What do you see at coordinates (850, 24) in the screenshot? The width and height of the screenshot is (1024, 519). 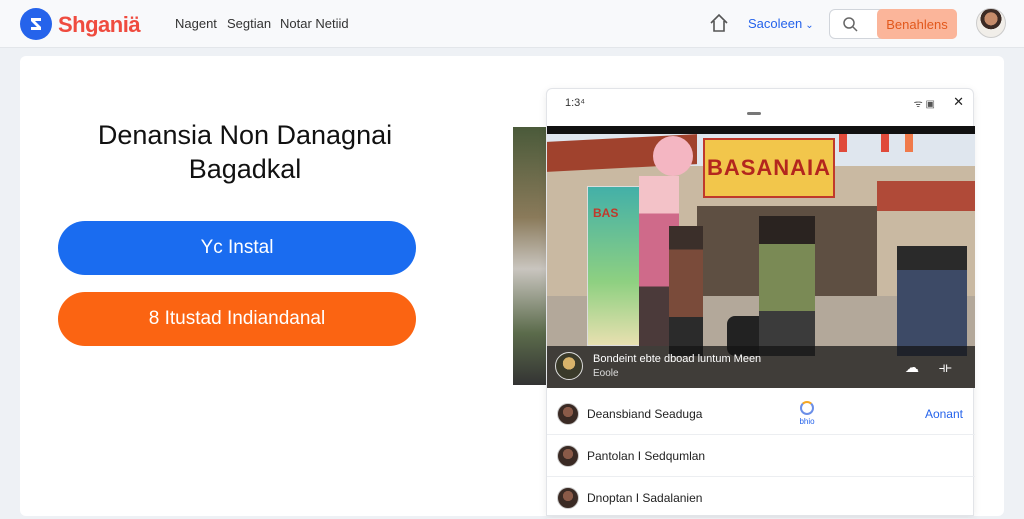 I see `search-icon` at bounding box center [850, 24].